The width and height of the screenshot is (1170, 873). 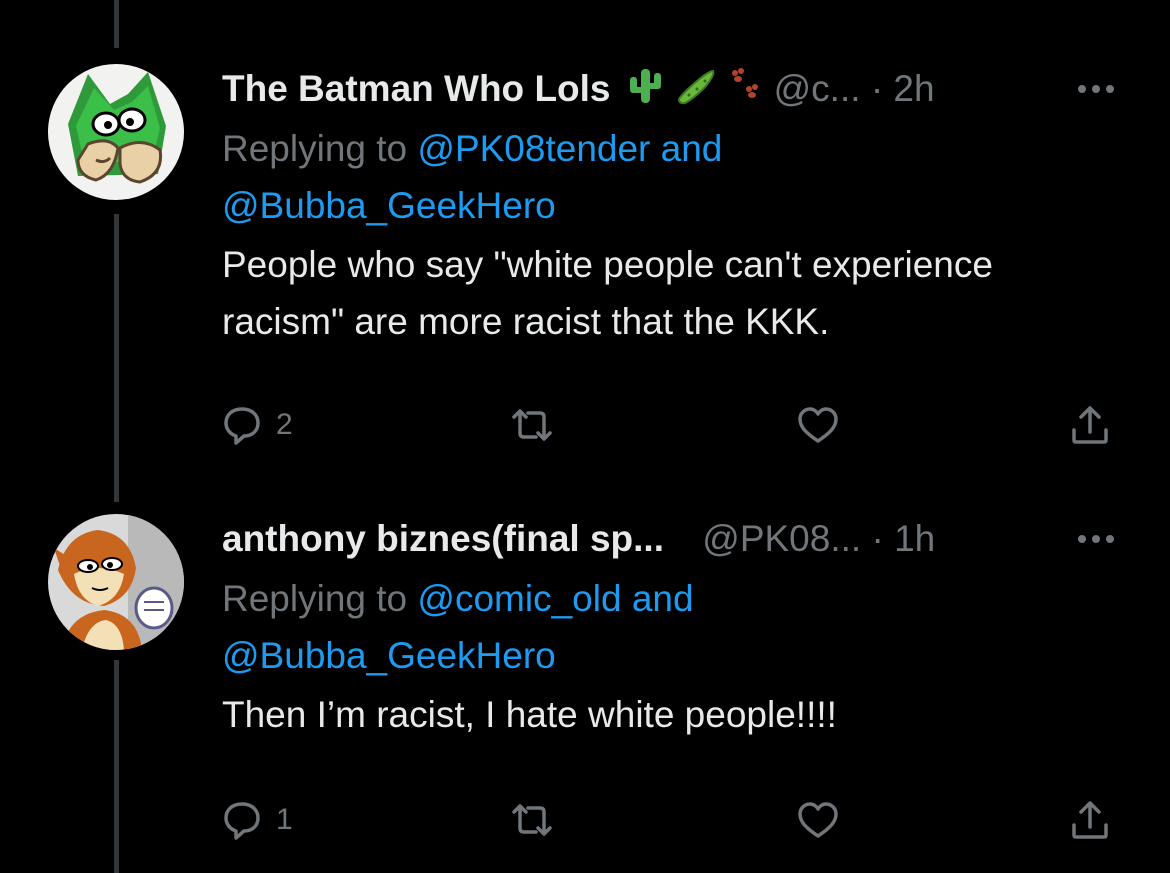 What do you see at coordinates (671, 539) in the screenshot?
I see `tweet-header: anthony biznes(final sp... @PK08... · 1h` at bounding box center [671, 539].